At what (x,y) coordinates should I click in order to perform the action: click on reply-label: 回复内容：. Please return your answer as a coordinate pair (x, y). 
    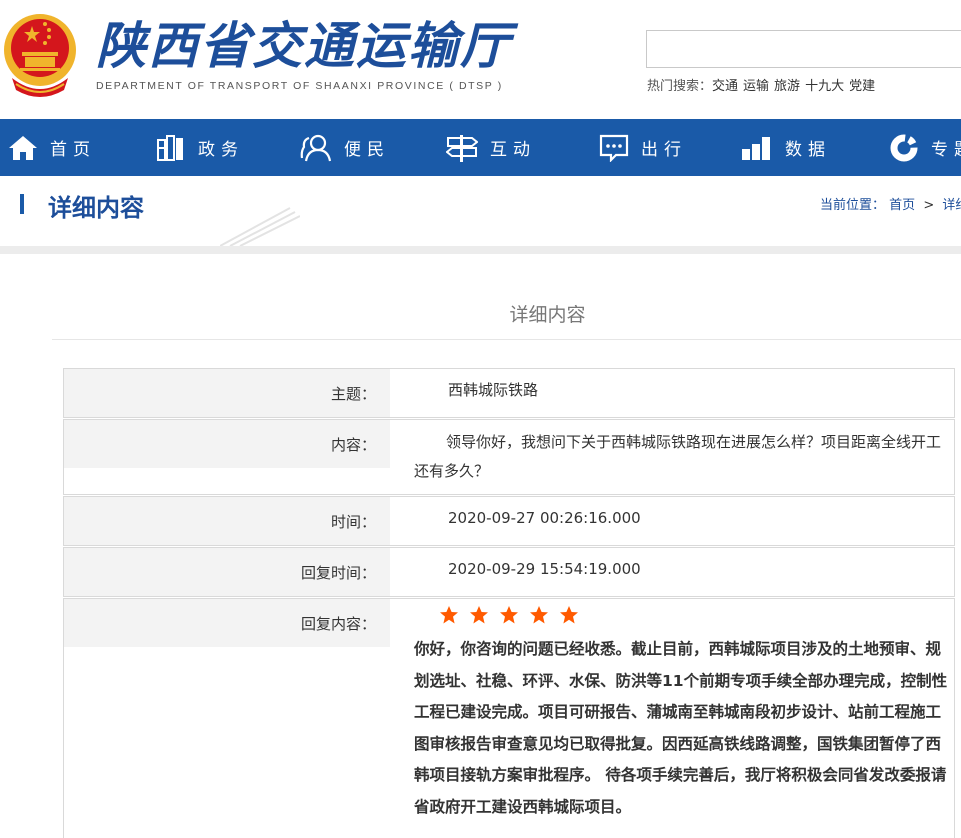
    Looking at the image, I should click on (227, 623).